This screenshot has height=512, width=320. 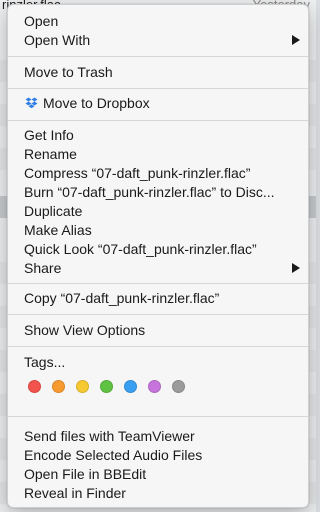 What do you see at coordinates (96, 103) in the screenshot?
I see `menu-item-label: Move to Dropbox` at bounding box center [96, 103].